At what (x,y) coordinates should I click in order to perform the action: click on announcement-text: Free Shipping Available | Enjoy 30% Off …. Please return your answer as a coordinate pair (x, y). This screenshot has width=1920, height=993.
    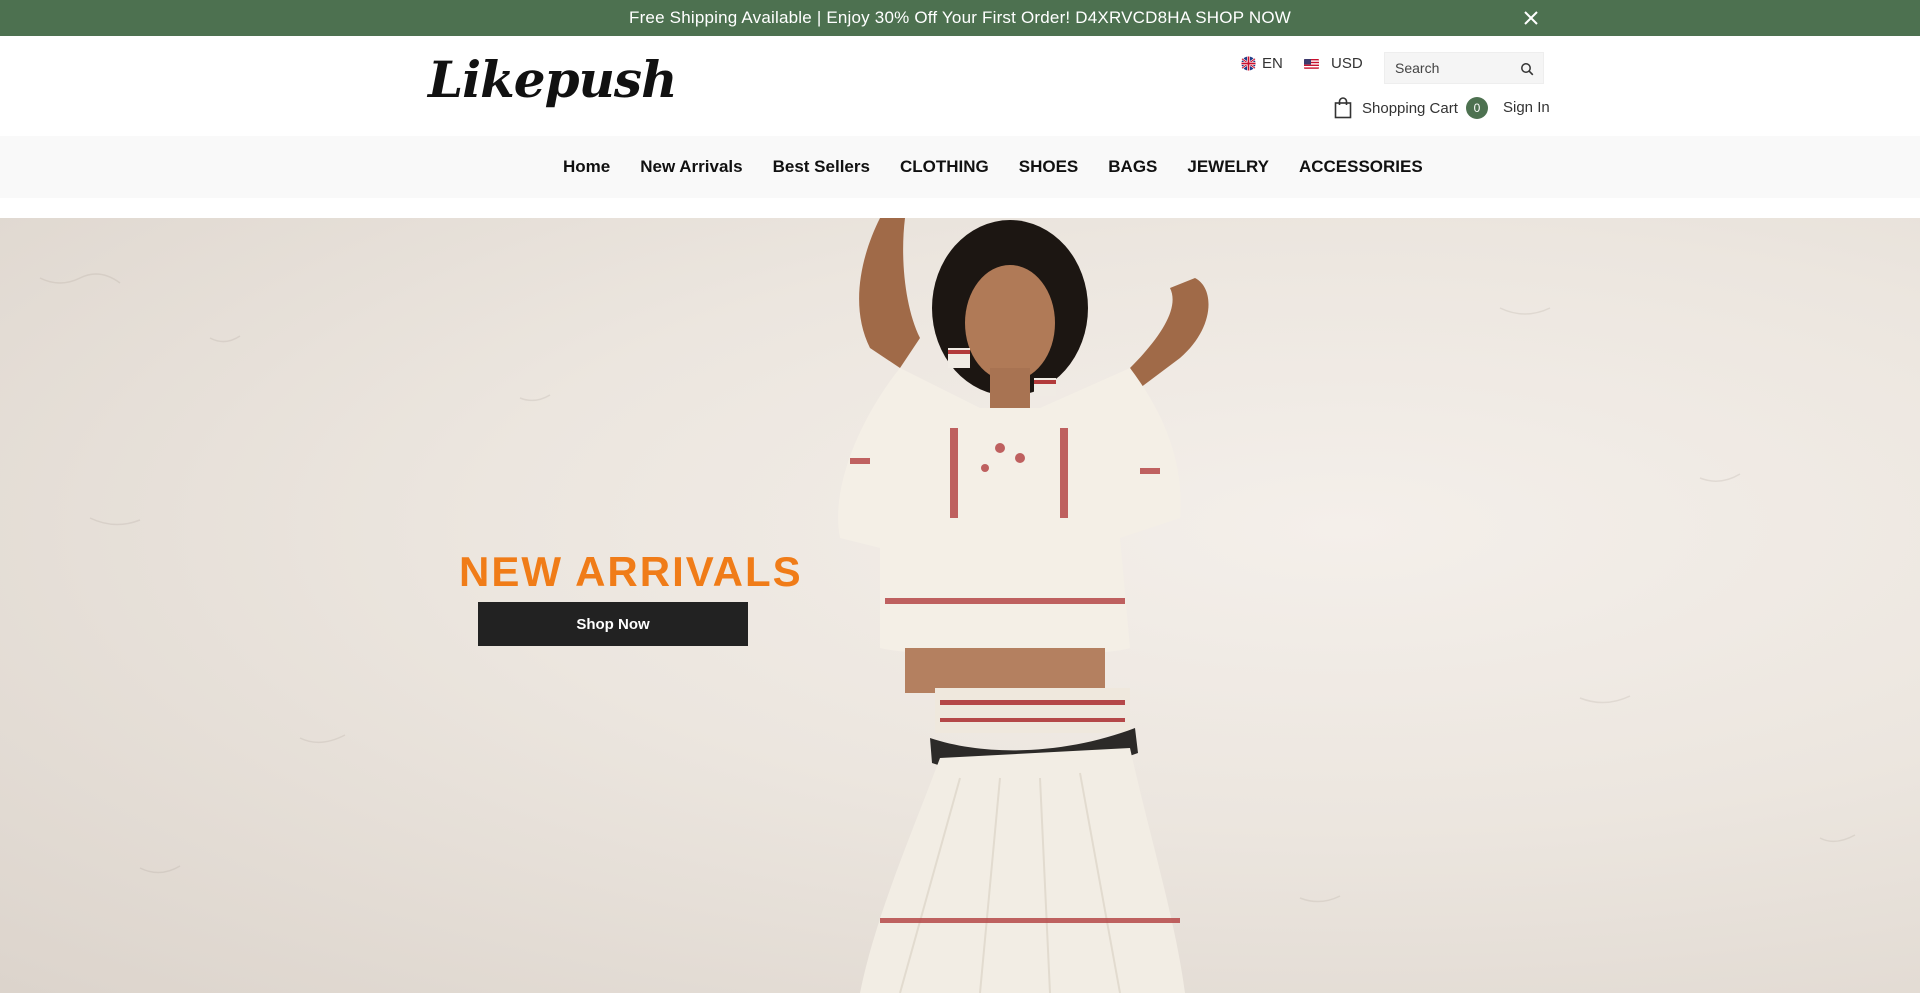
    Looking at the image, I should click on (960, 18).